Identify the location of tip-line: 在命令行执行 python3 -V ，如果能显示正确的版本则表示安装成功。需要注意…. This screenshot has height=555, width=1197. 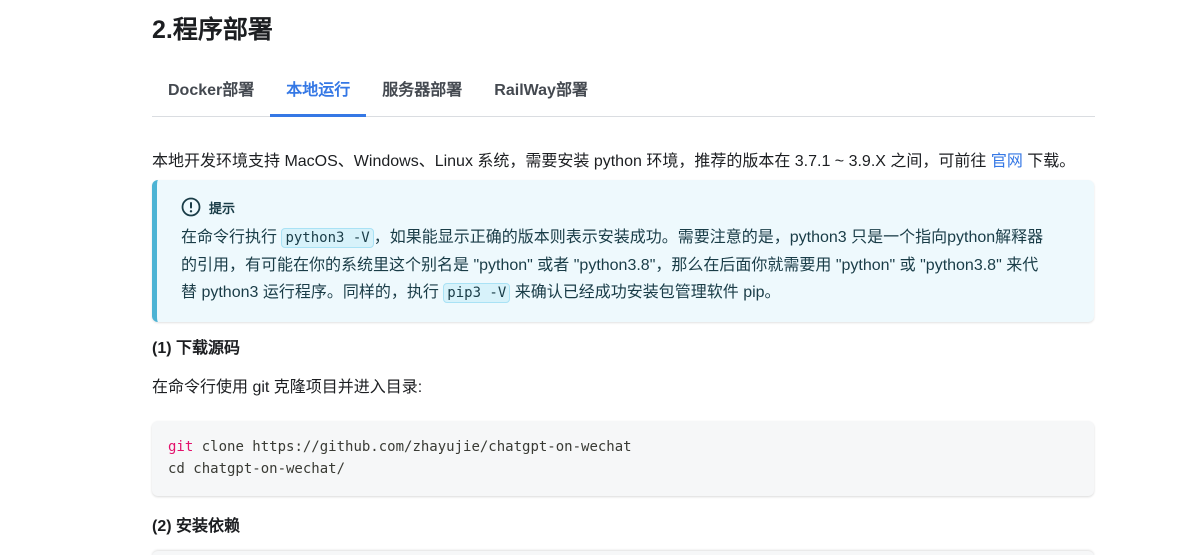
(626, 238).